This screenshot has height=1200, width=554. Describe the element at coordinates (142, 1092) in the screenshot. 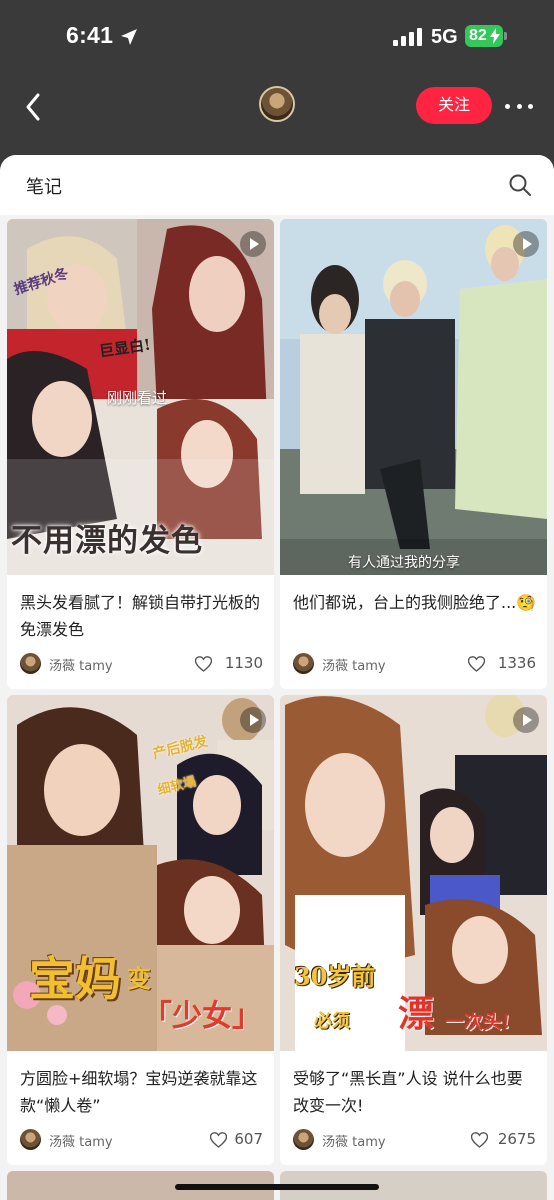

I see `note-title: 方圆脸+细软塌？宝妈逆袭就靠这款“懒人卷”` at that location.